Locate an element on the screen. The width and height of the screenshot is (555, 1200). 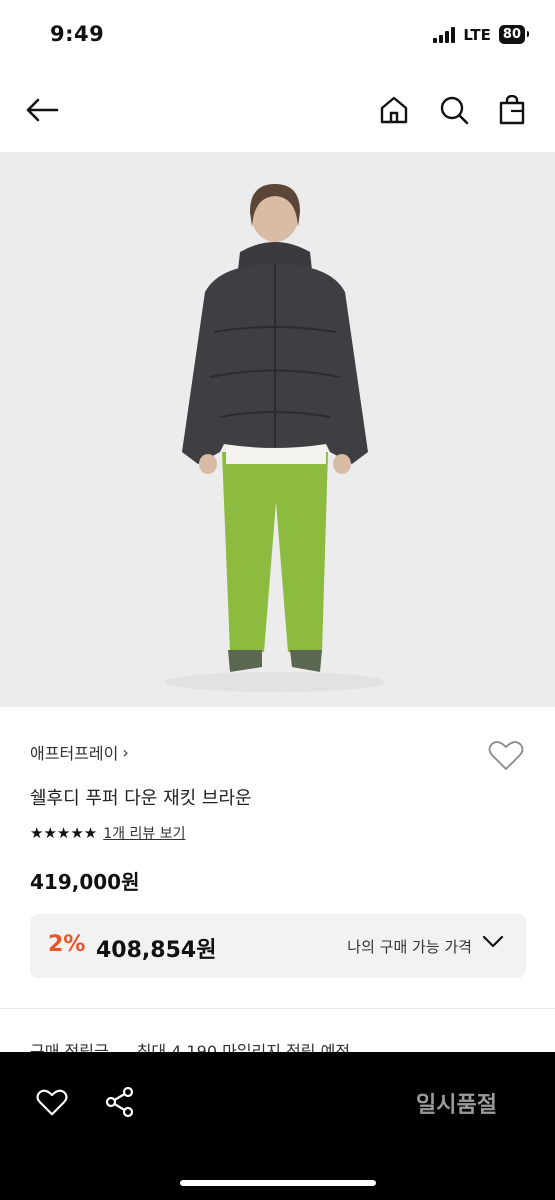
shopping-bag-icon is located at coordinates (512, 110).